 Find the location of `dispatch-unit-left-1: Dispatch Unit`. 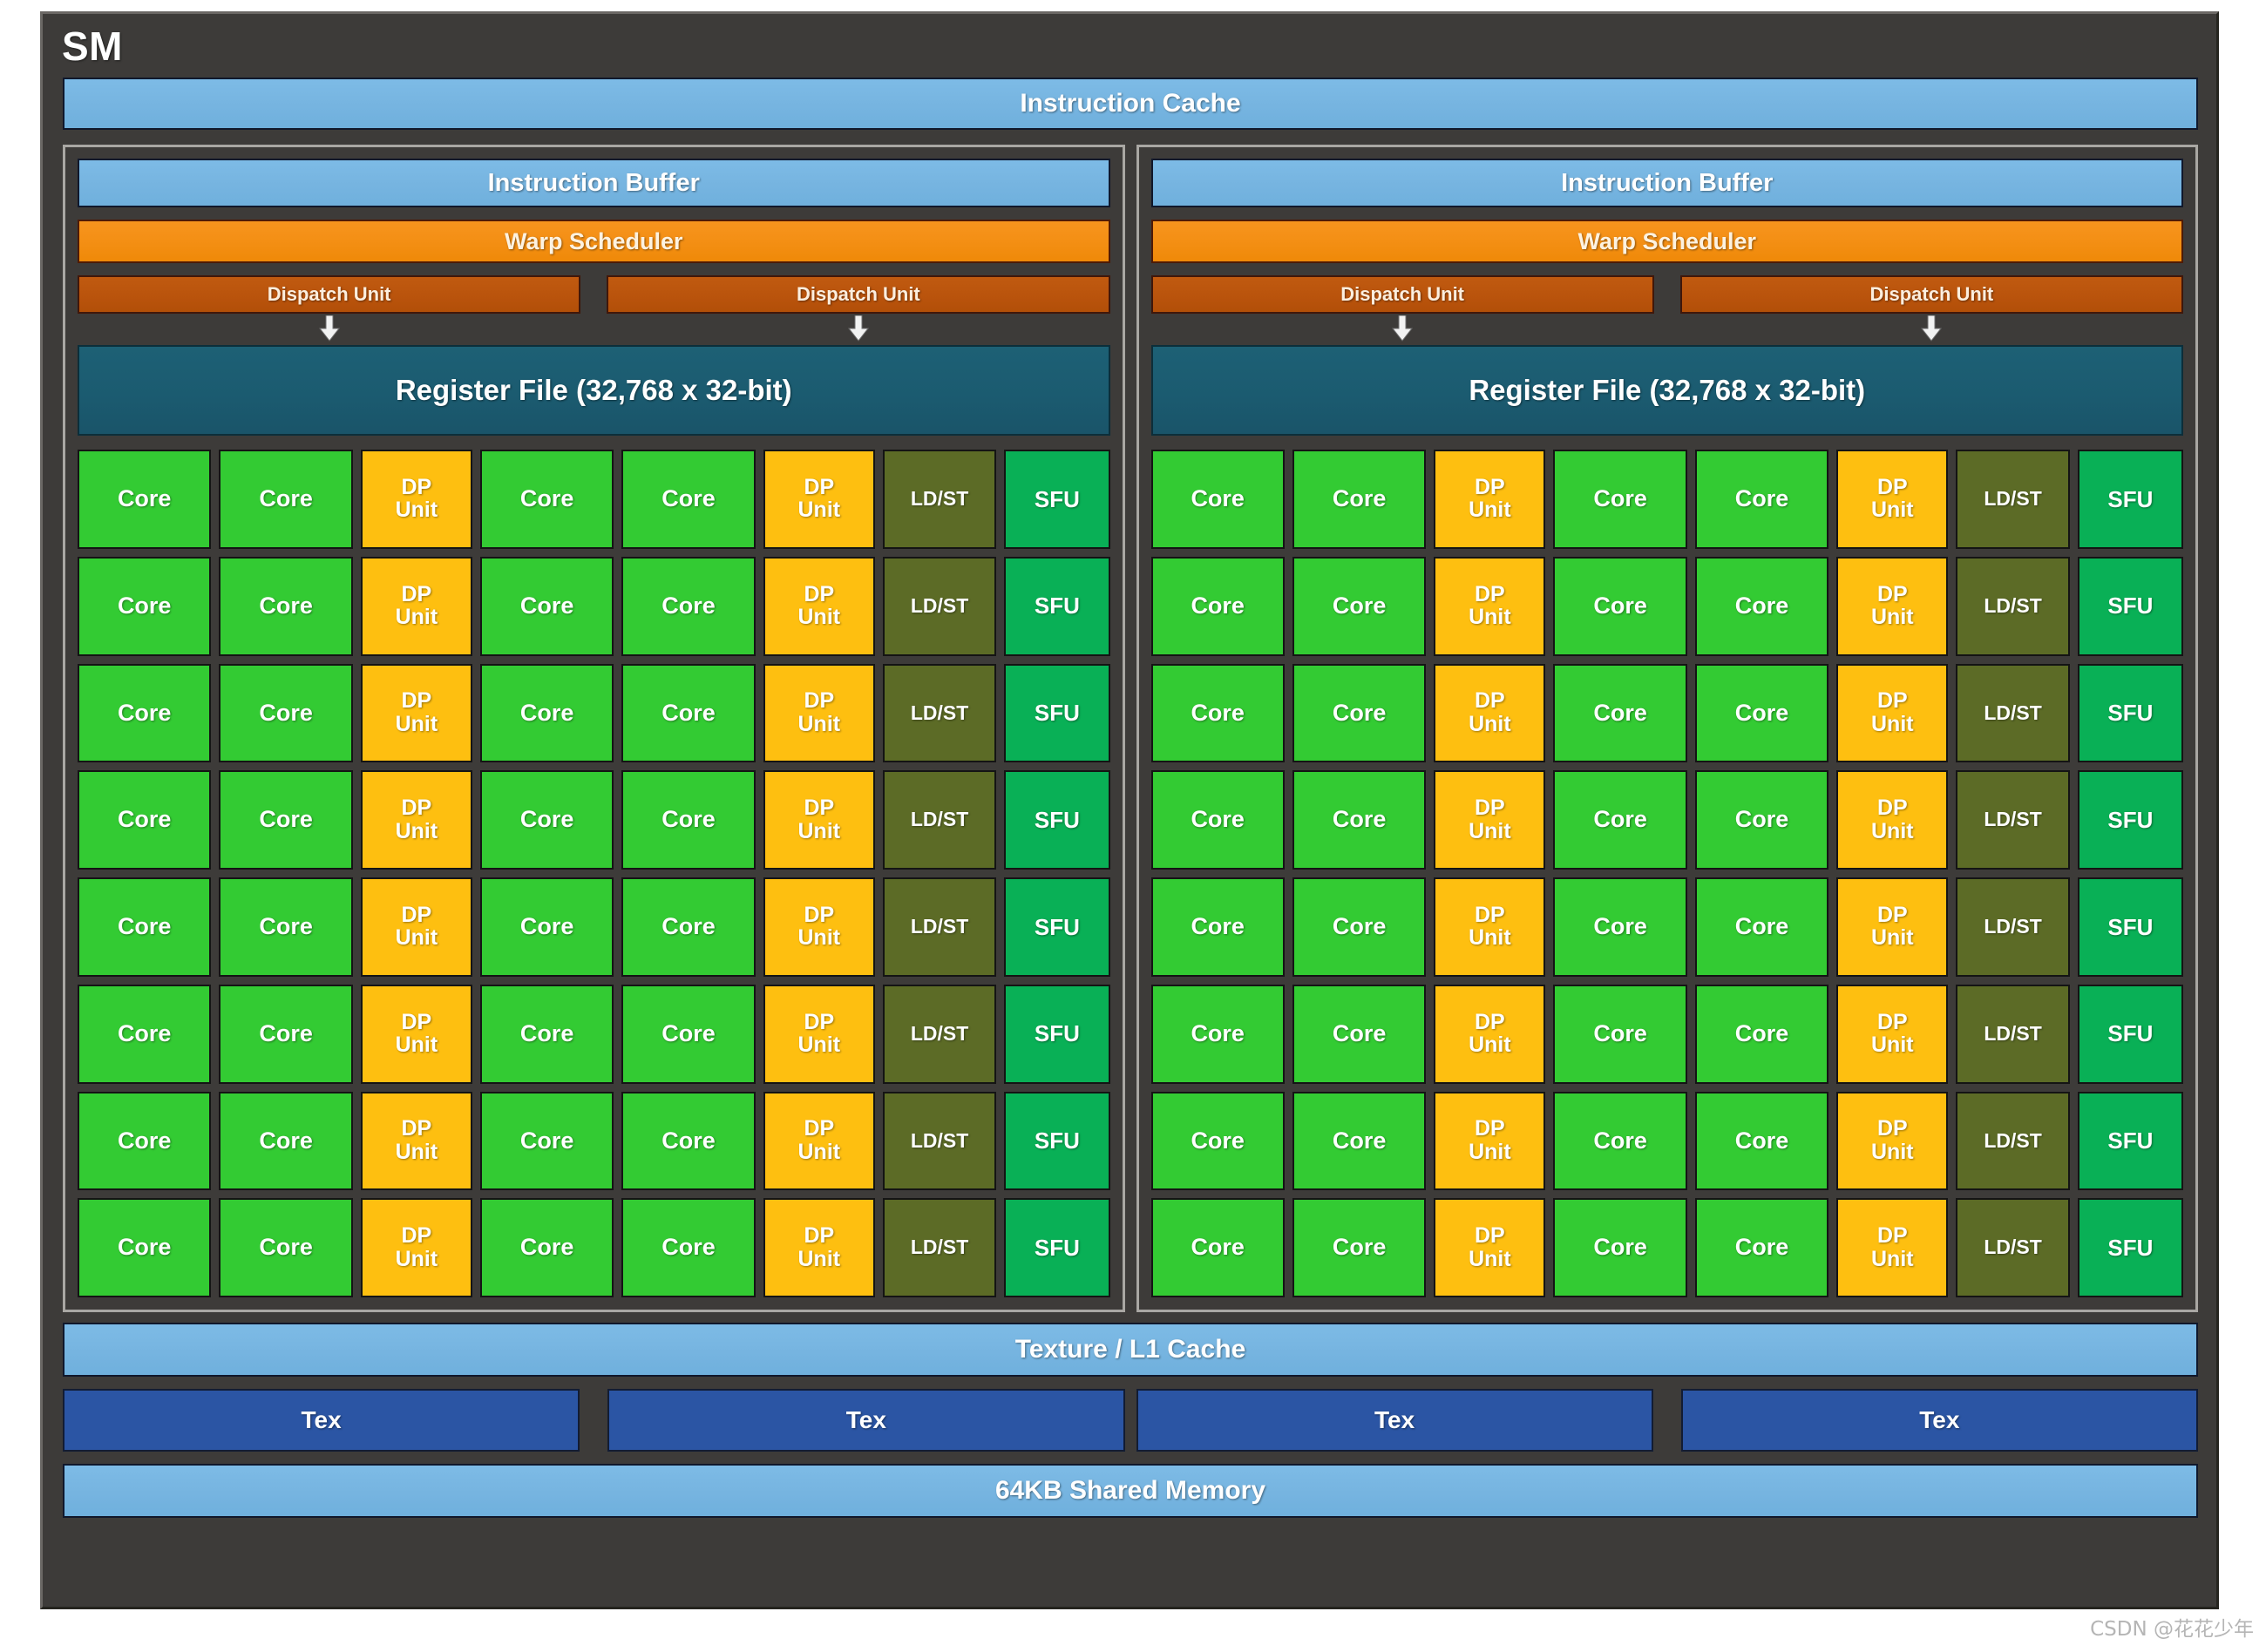

dispatch-unit-left-1: Dispatch Unit is located at coordinates (858, 294).